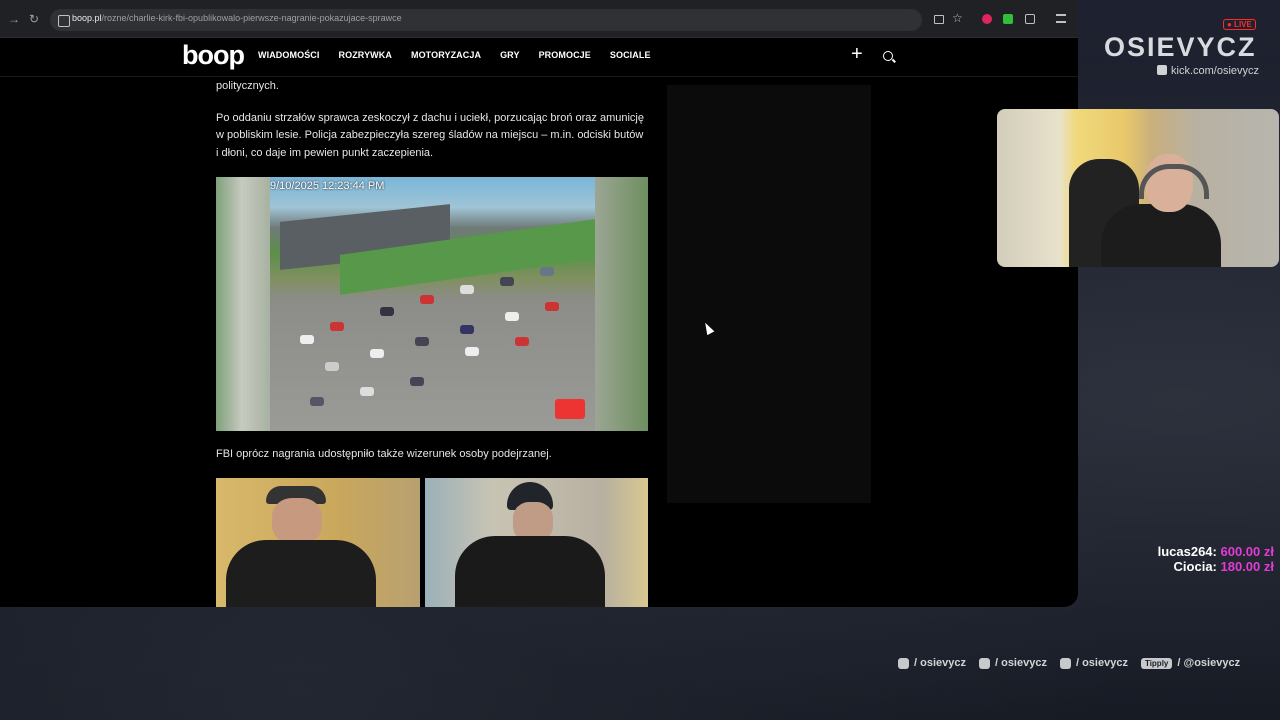 The image size is (1280, 720). I want to click on streamer-brand: OSIEVYCZ, so click(1180, 47).